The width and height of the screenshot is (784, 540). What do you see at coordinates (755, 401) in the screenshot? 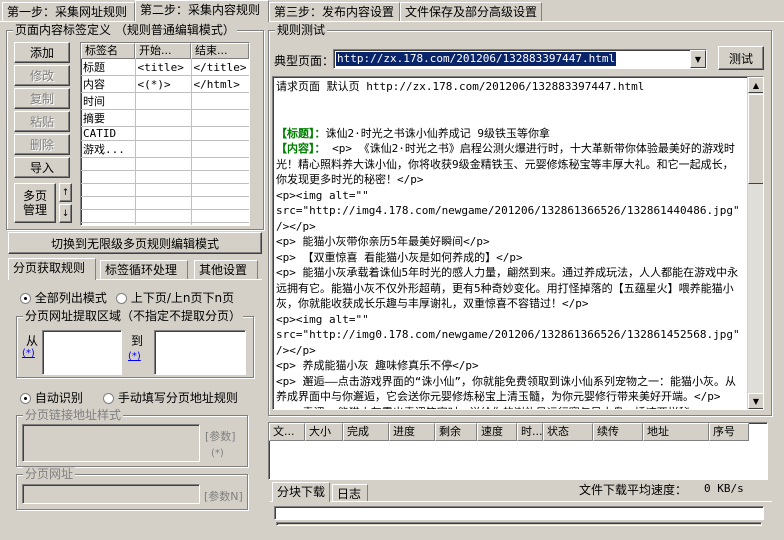
I see `scroll-down-button: ▼` at bounding box center [755, 401].